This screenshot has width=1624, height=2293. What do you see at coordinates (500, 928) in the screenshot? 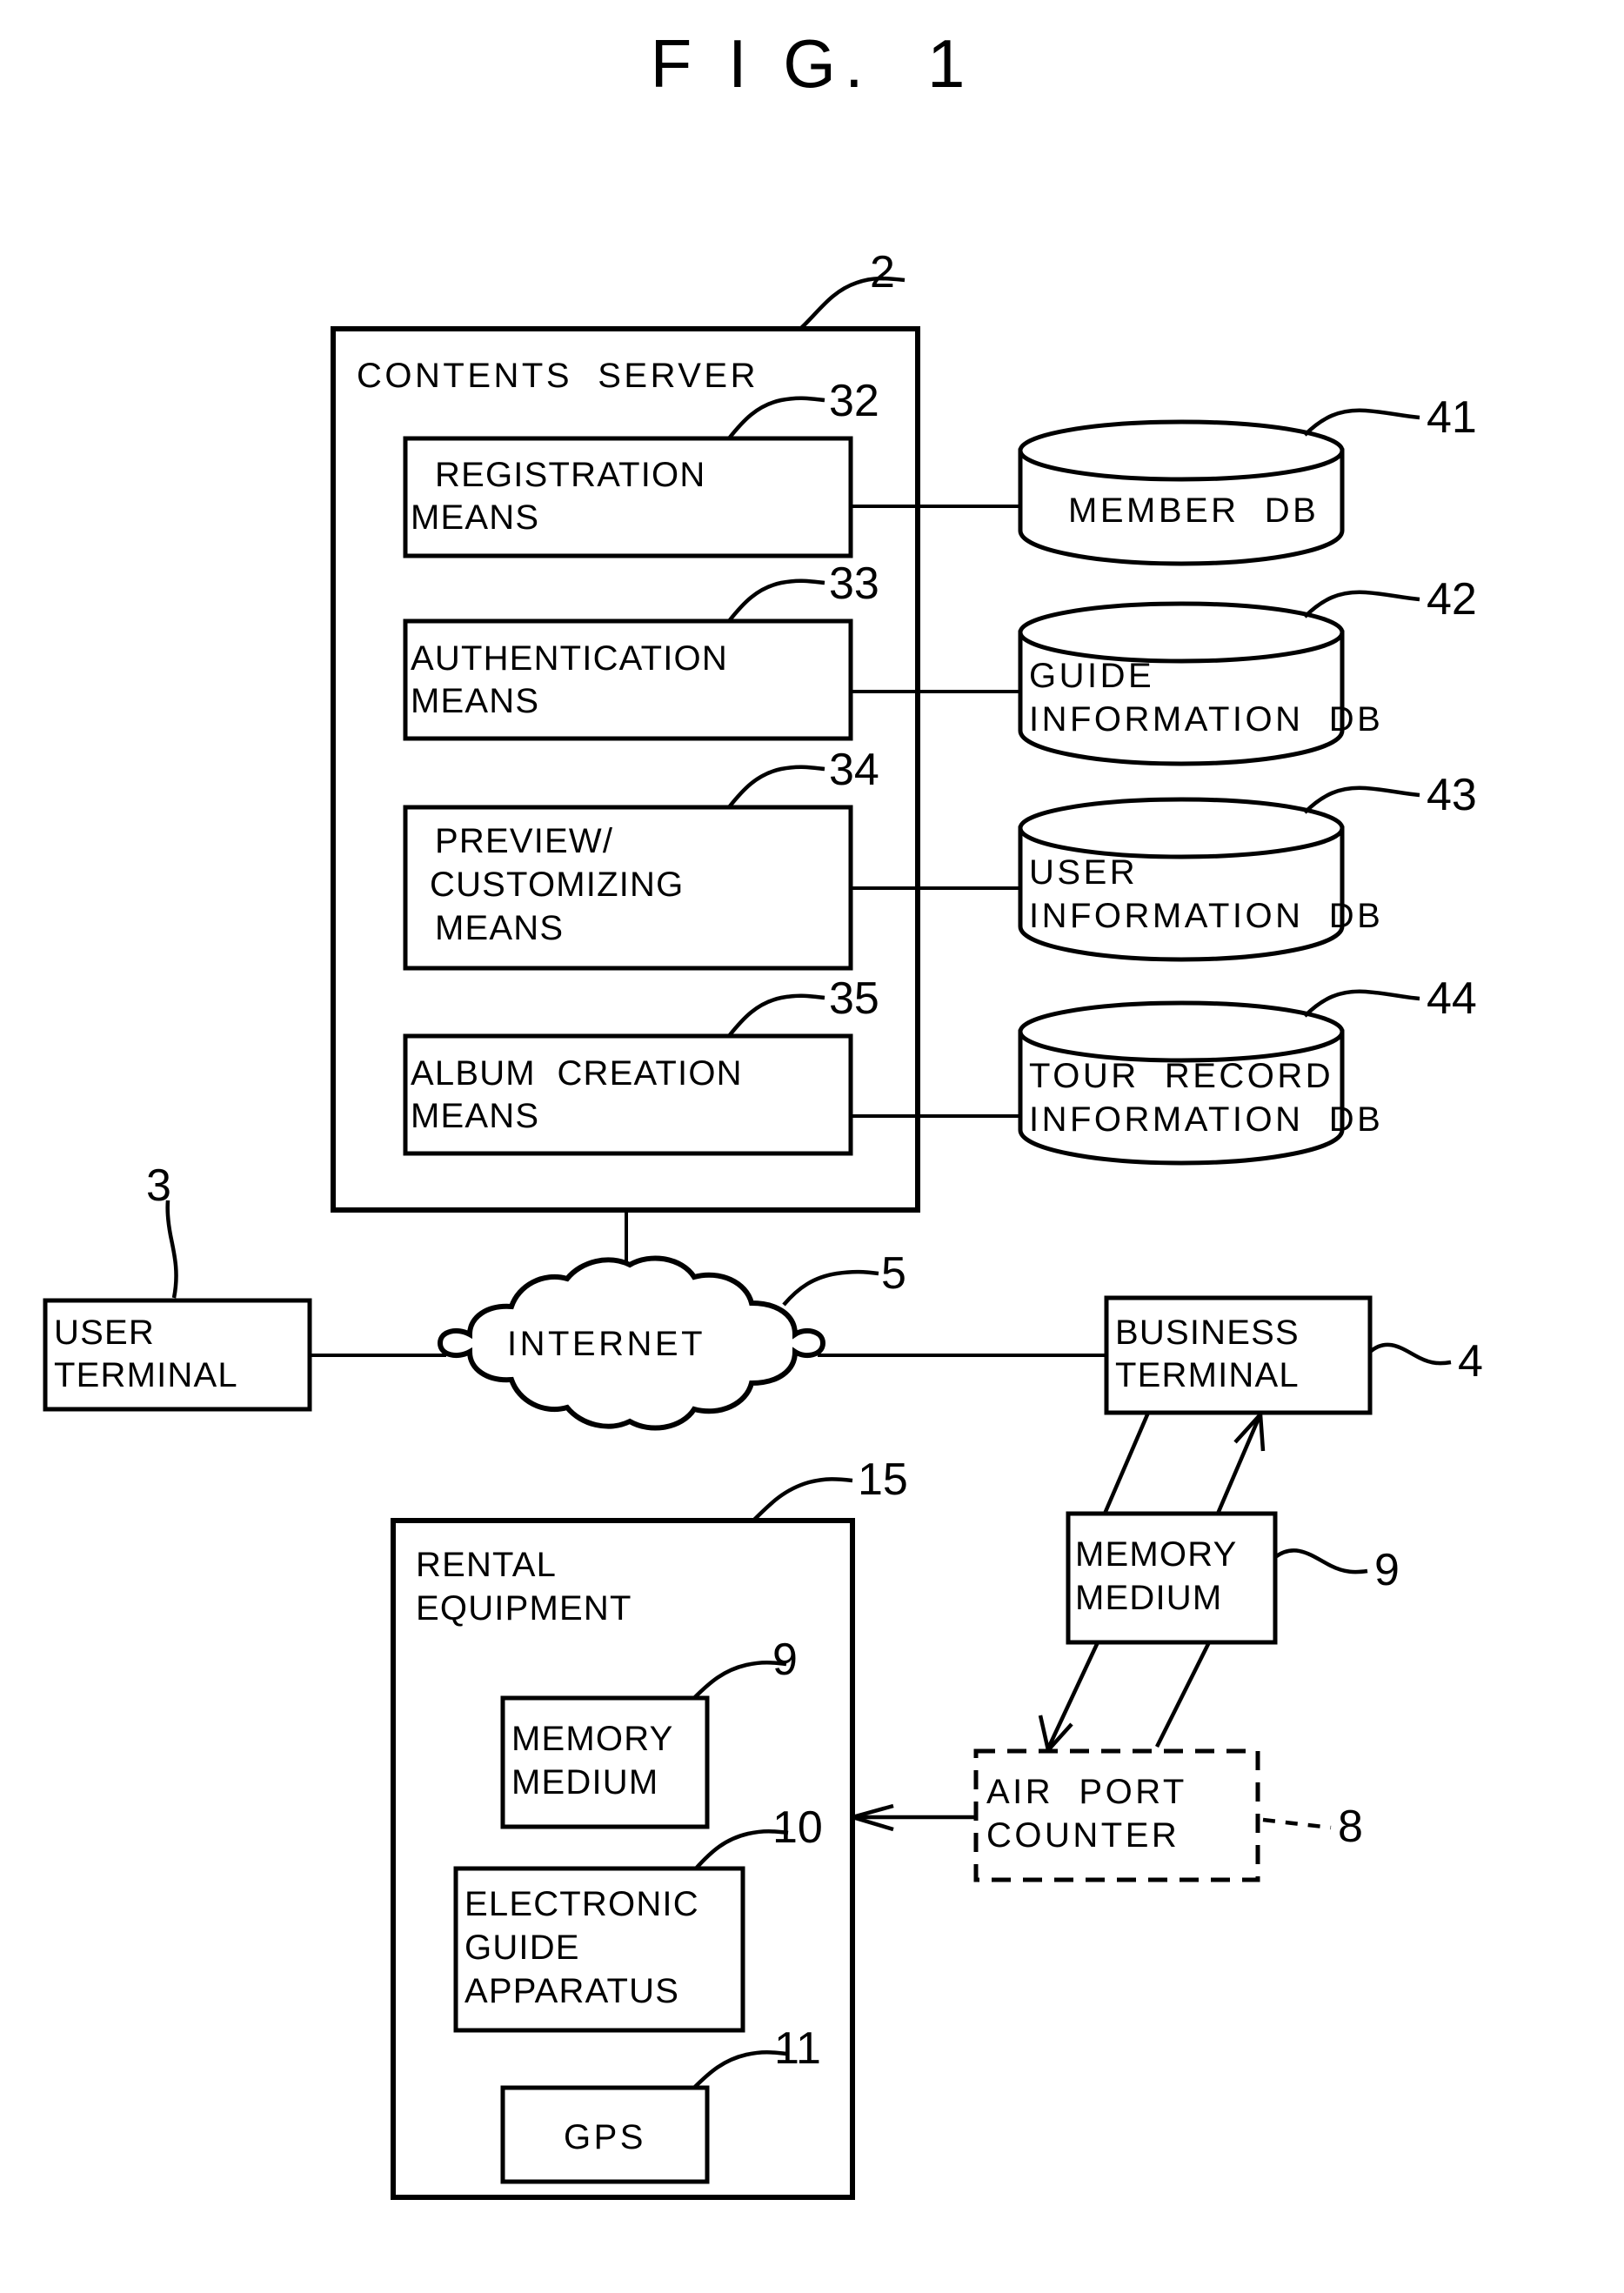
I see `preview-customizing-means-line3: MEANS` at bounding box center [500, 928].